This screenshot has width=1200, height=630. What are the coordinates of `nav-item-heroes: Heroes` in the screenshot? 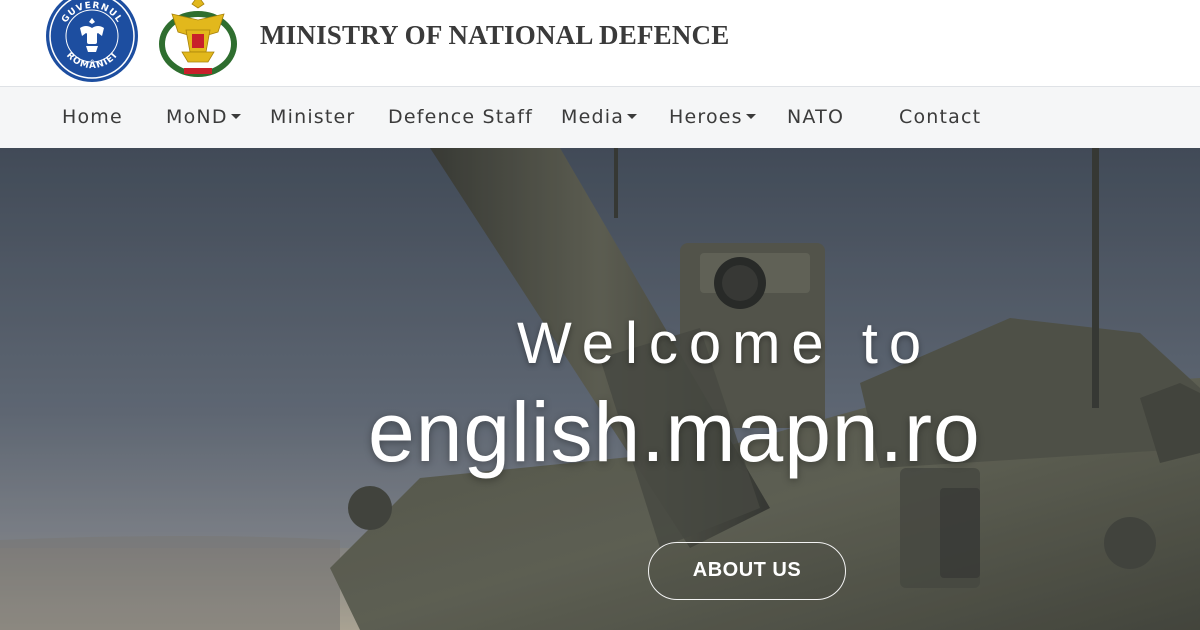 It's located at (712, 117).